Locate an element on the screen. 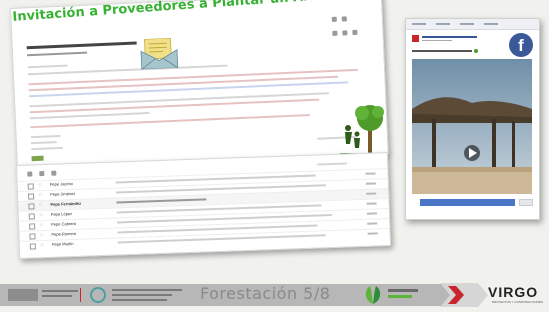  post-video is located at coordinates (472, 126).